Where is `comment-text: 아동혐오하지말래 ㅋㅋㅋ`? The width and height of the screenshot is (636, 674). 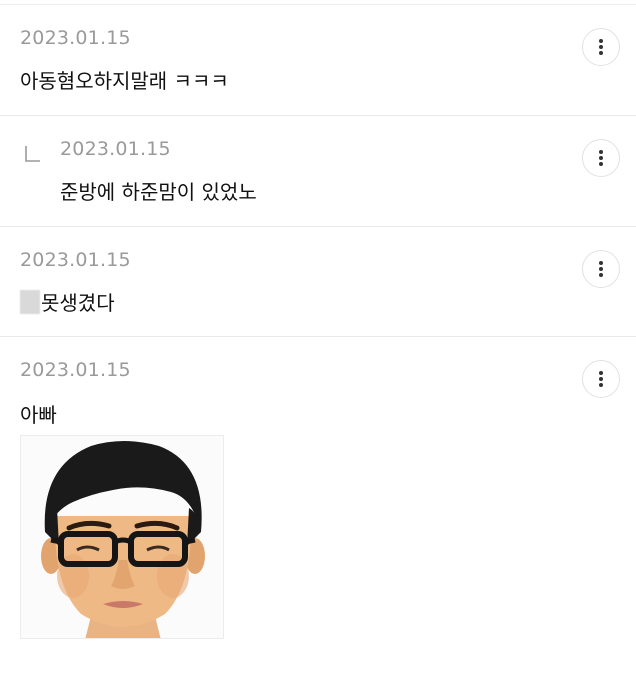 comment-text: 아동혐오하지말래 ㅋㅋㅋ is located at coordinates (124, 81).